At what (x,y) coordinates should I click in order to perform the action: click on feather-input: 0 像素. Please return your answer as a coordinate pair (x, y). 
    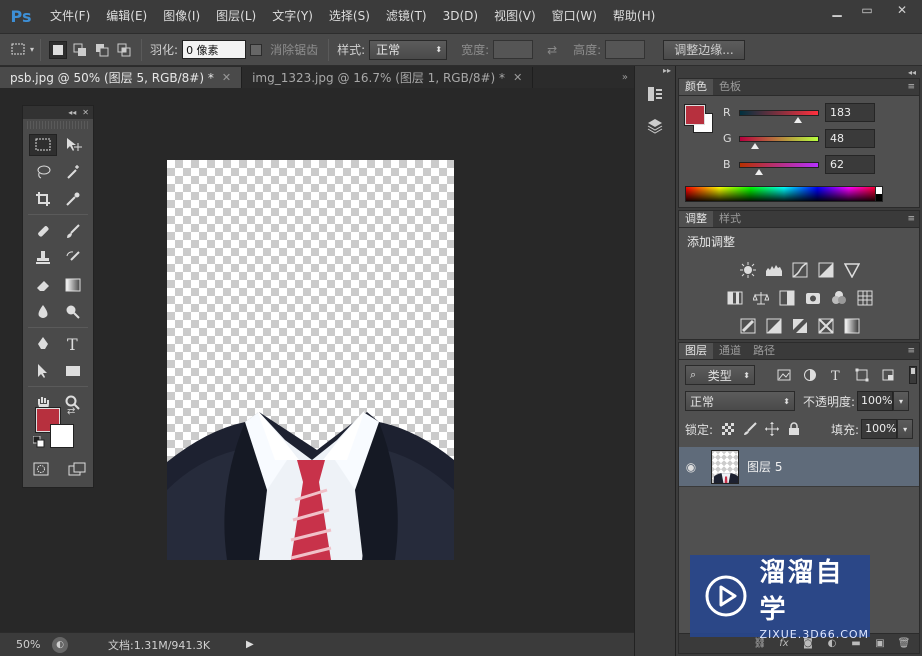
    Looking at the image, I should click on (214, 49).